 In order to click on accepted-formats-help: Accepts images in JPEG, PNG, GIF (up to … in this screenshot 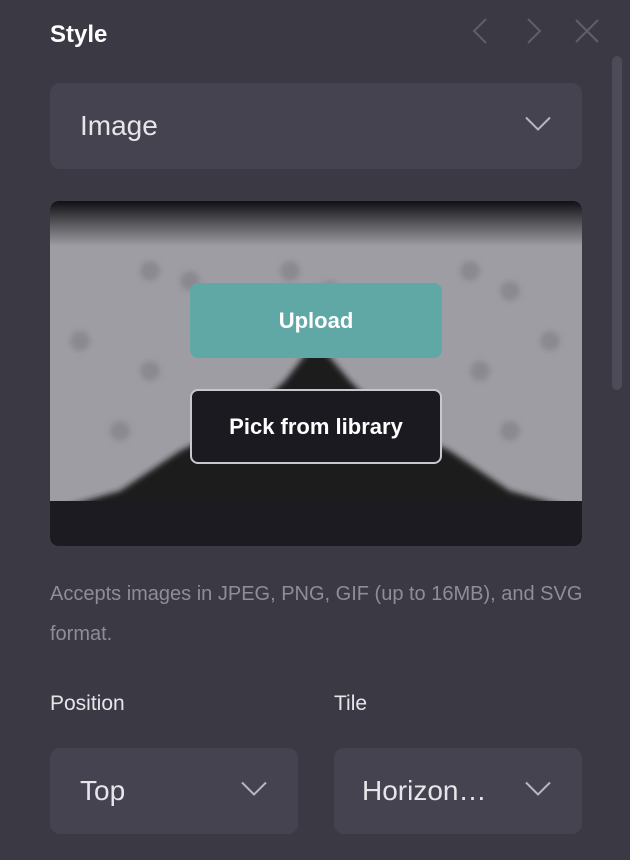, I will do `click(316, 614)`.